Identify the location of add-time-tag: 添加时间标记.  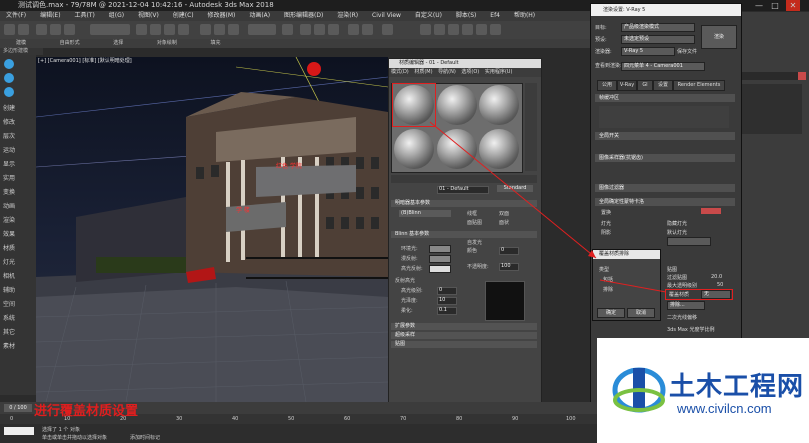
(145, 437).